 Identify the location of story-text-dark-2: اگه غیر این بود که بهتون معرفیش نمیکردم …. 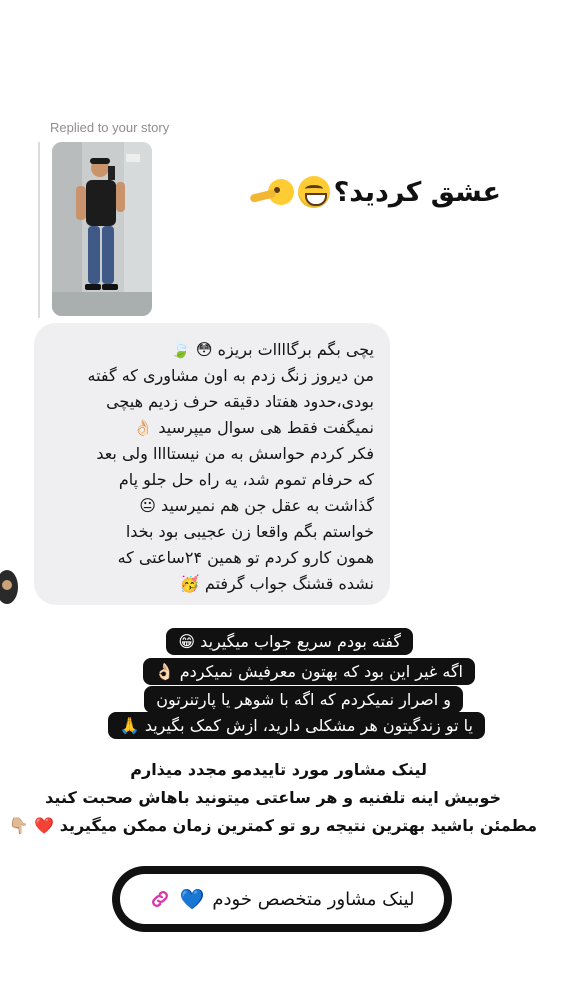
(308, 671).